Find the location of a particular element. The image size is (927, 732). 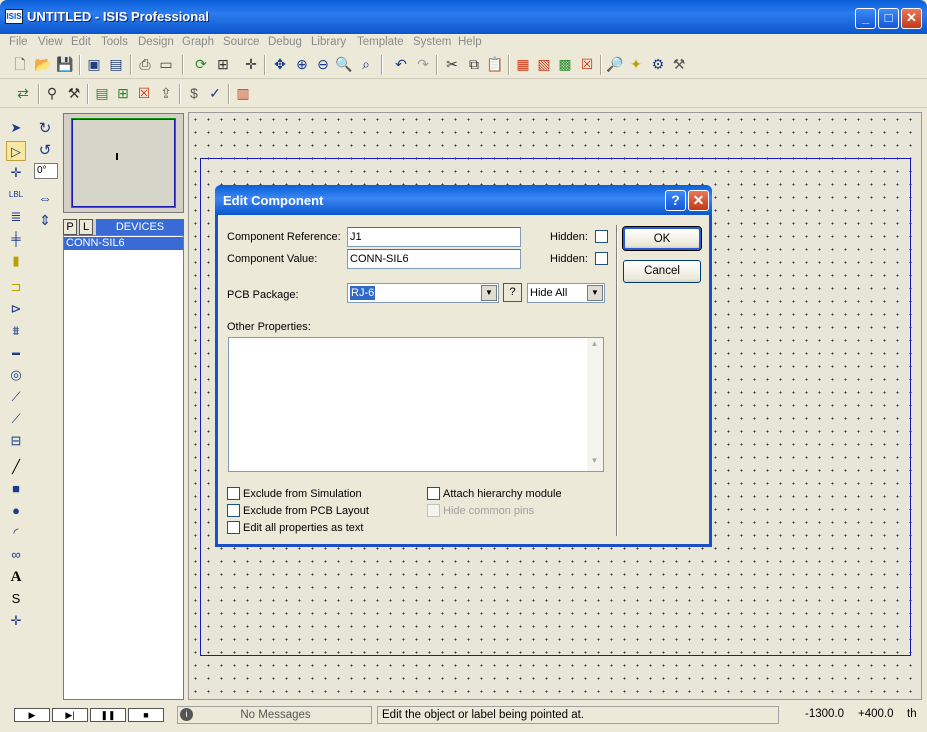

edit-all-as-text-checkbox is located at coordinates (233, 527).